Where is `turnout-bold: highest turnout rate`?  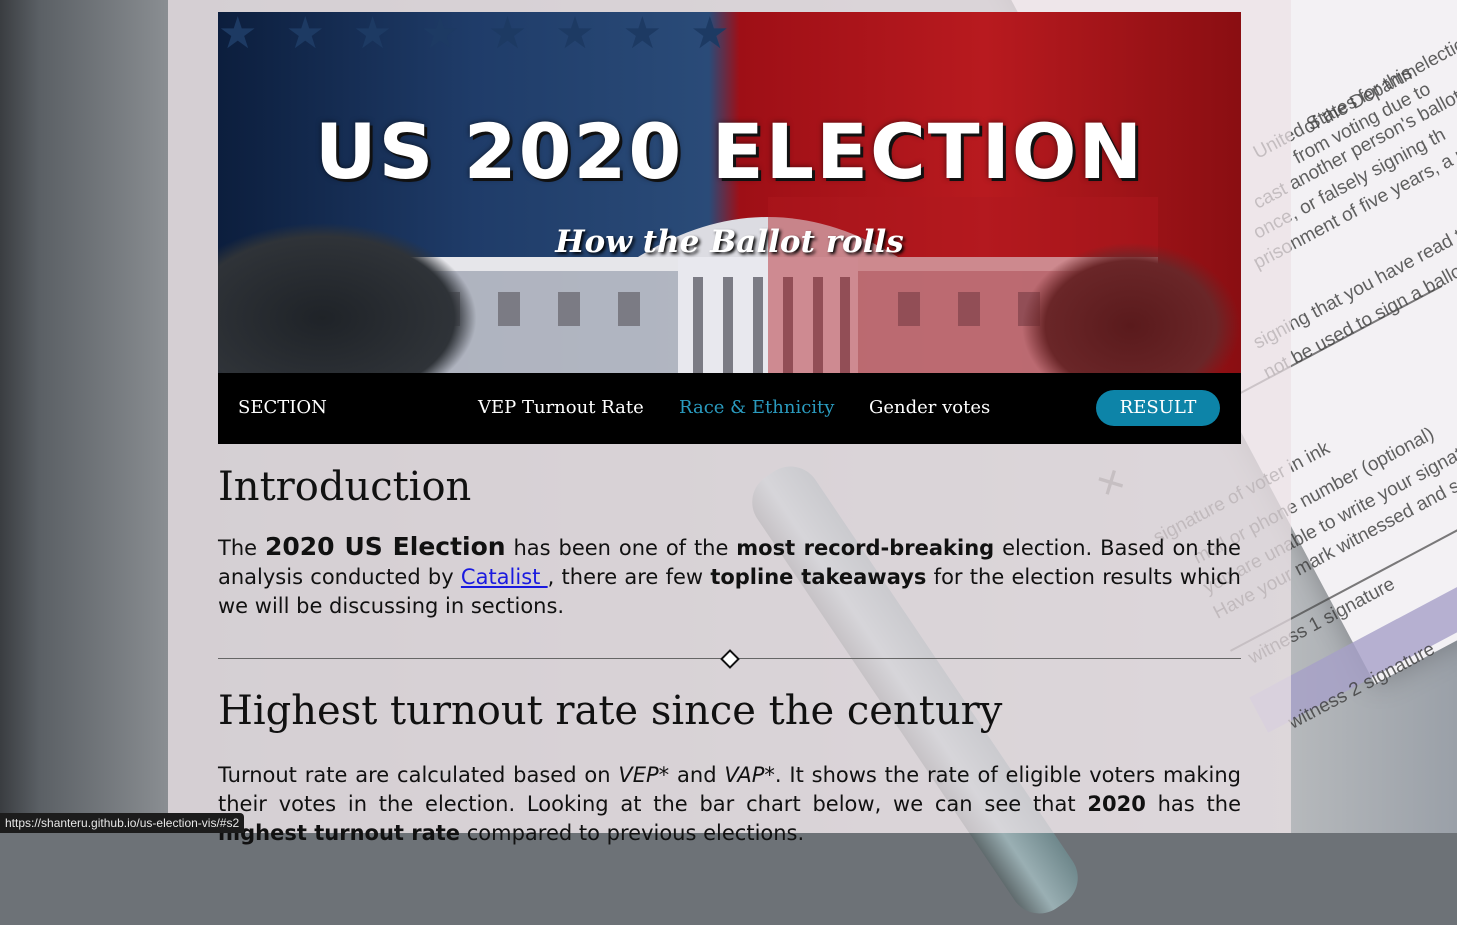 turnout-bold: highest turnout rate is located at coordinates (339, 833).